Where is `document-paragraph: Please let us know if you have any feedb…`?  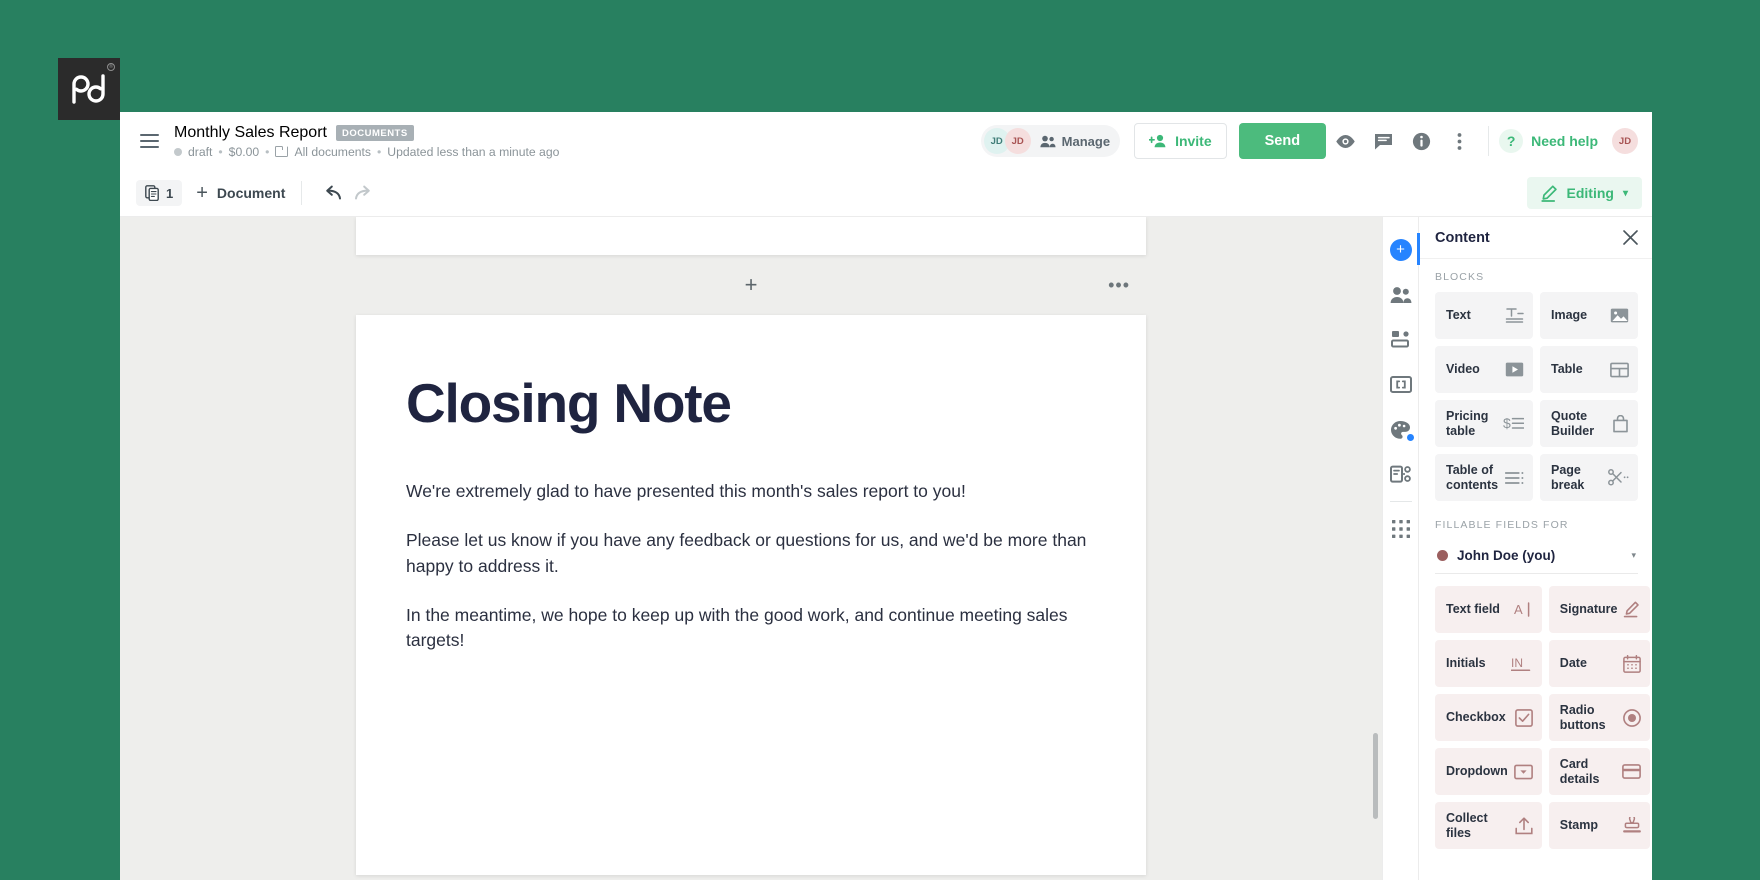
document-paragraph: Please let us know if you have any feedb… is located at coordinates (751, 553).